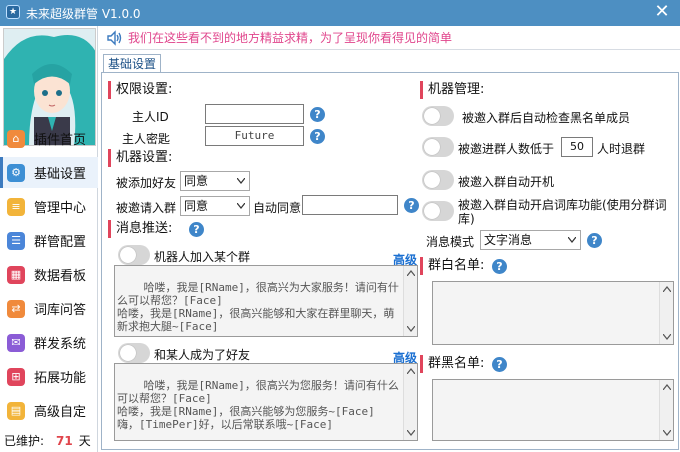  Describe the element at coordinates (132, 63) in the screenshot. I see `tab-basic-settings: 基础设置` at that location.